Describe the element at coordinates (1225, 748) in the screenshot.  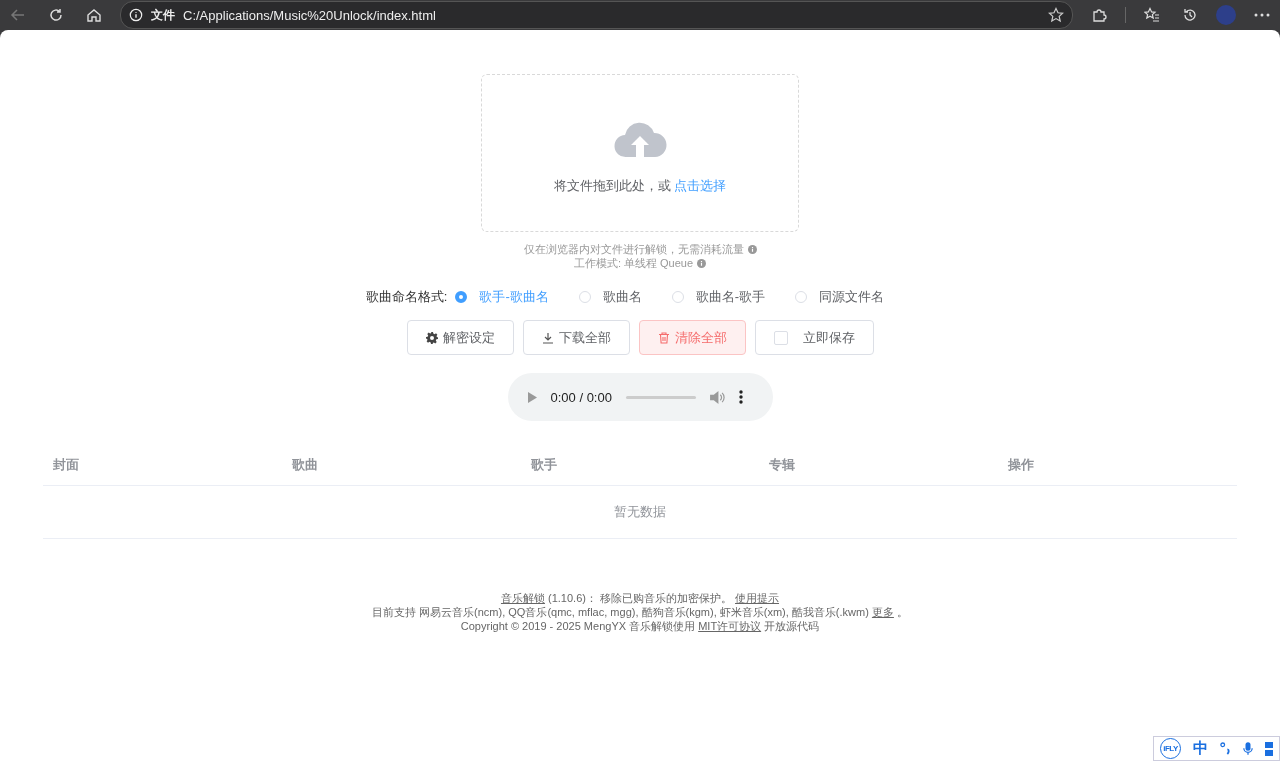
I see `punctuation-icon` at that location.